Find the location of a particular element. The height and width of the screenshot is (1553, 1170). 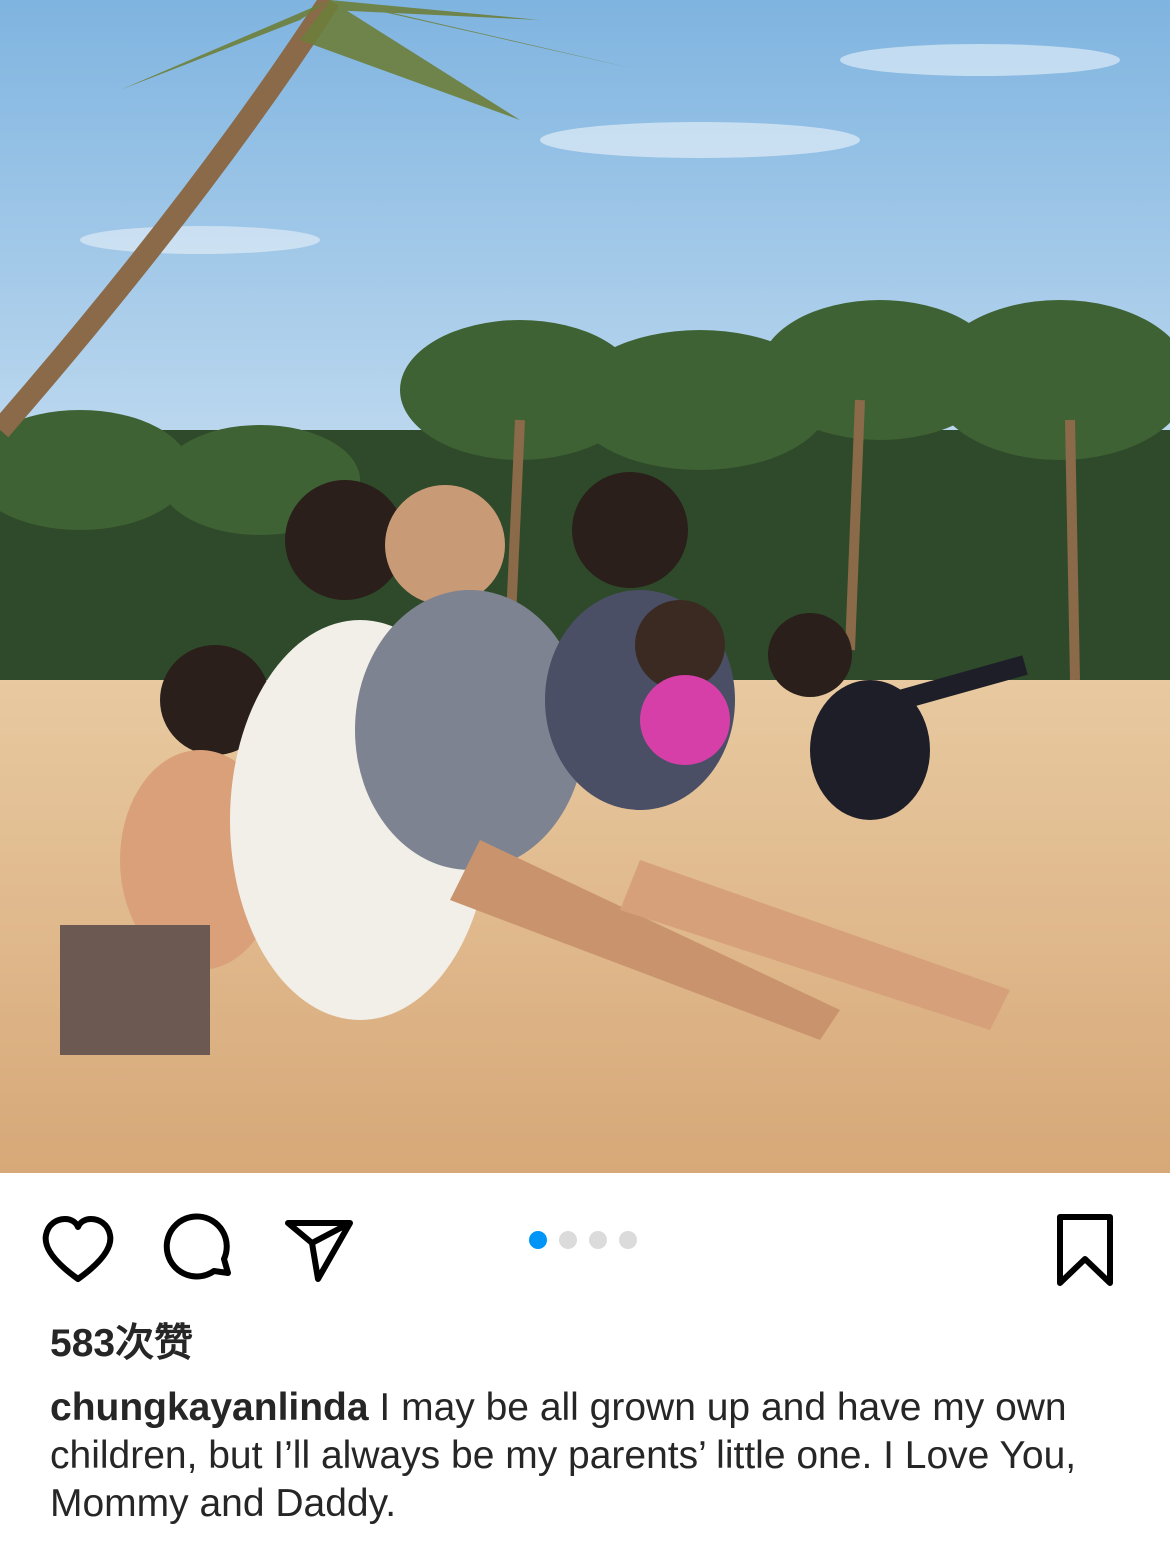

likes-count: 583次赞 is located at coordinates (121, 1344).